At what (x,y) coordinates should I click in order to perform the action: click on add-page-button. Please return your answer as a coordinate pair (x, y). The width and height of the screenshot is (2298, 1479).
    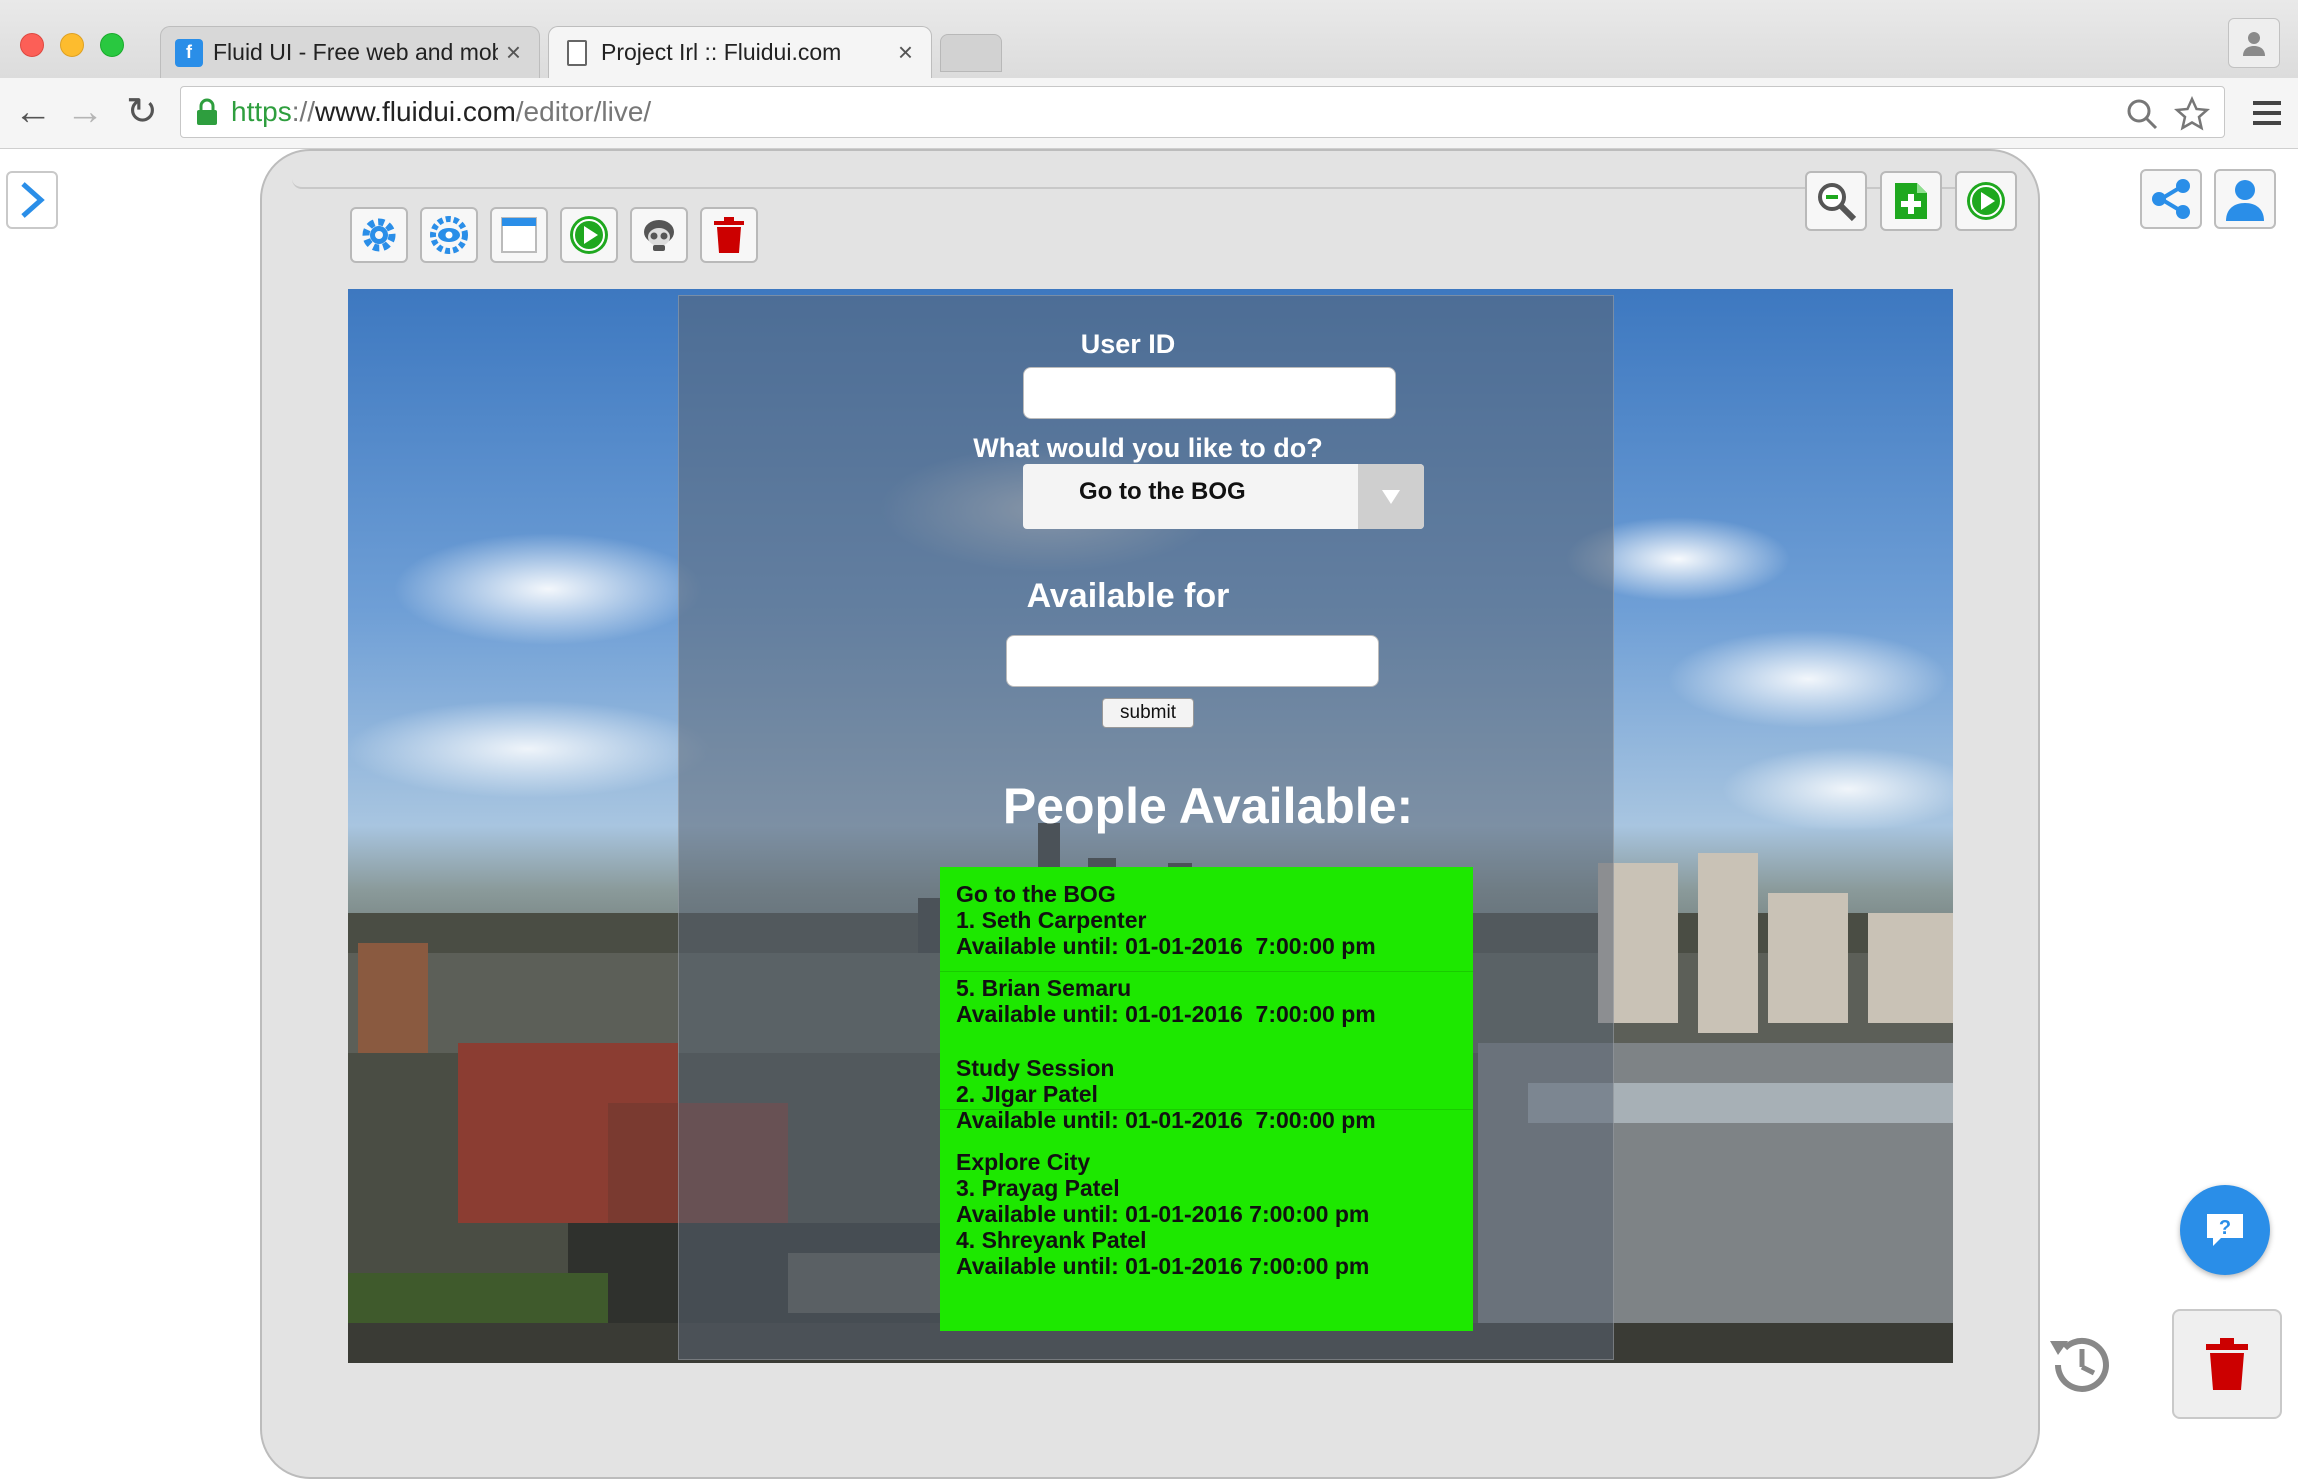
    Looking at the image, I should click on (1911, 201).